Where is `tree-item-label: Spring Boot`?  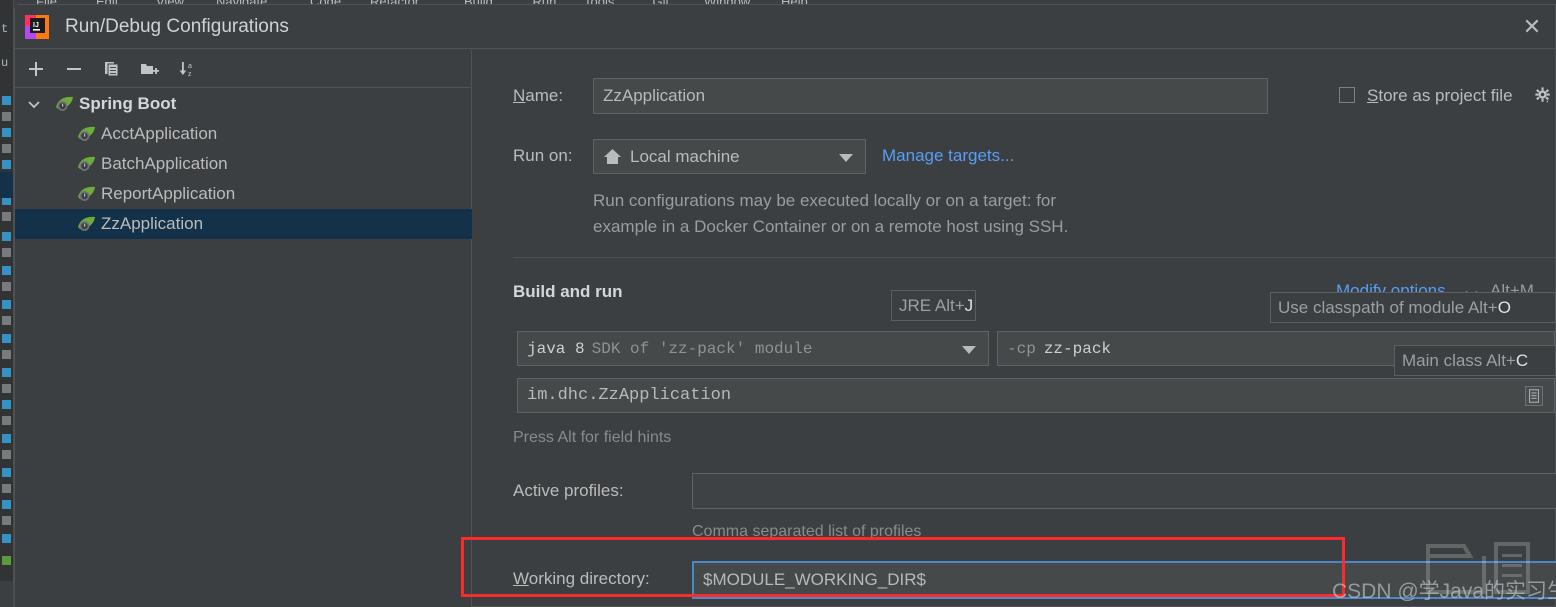 tree-item-label: Spring Boot is located at coordinates (128, 103).